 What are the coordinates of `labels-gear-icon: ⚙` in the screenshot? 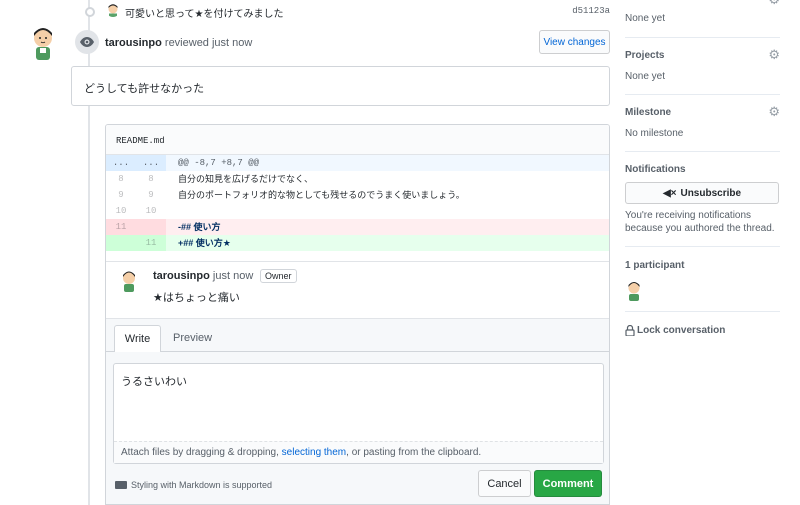 It's located at (774, 4).